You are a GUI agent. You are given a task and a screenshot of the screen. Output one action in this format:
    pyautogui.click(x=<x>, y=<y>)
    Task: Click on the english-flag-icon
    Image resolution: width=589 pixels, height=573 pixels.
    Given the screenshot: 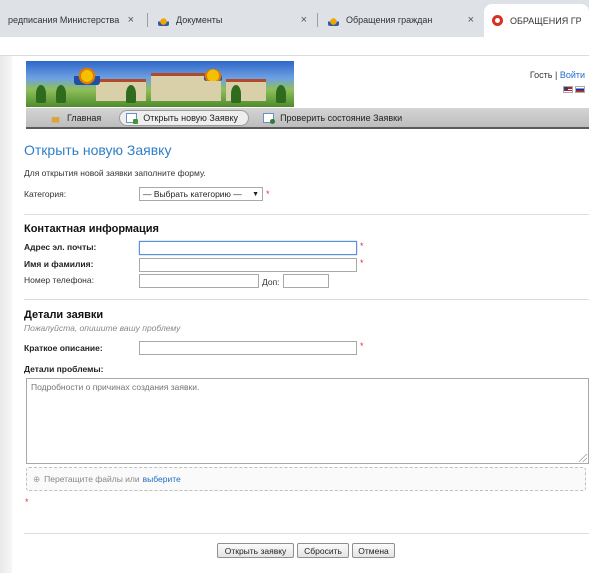 What is the action you would take?
    pyautogui.click(x=568, y=89)
    